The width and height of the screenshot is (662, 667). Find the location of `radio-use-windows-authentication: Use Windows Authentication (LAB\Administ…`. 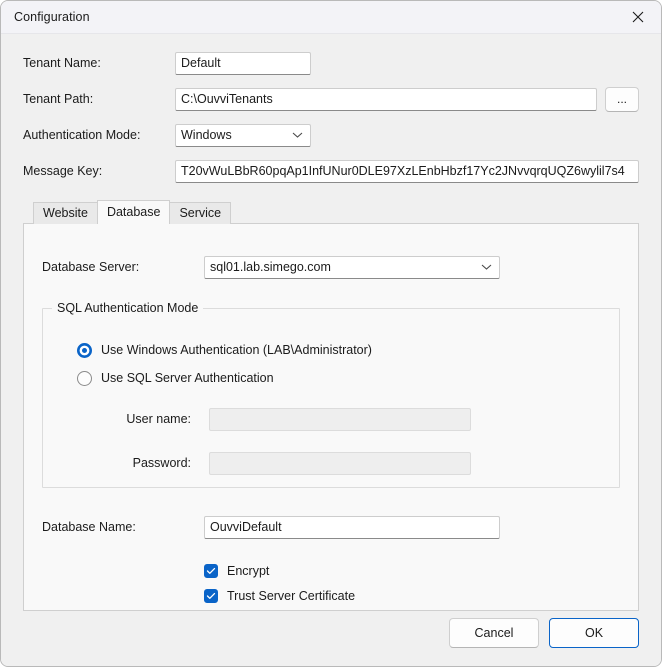

radio-use-windows-authentication: Use Windows Authentication (LAB\Administ… is located at coordinates (339, 350).